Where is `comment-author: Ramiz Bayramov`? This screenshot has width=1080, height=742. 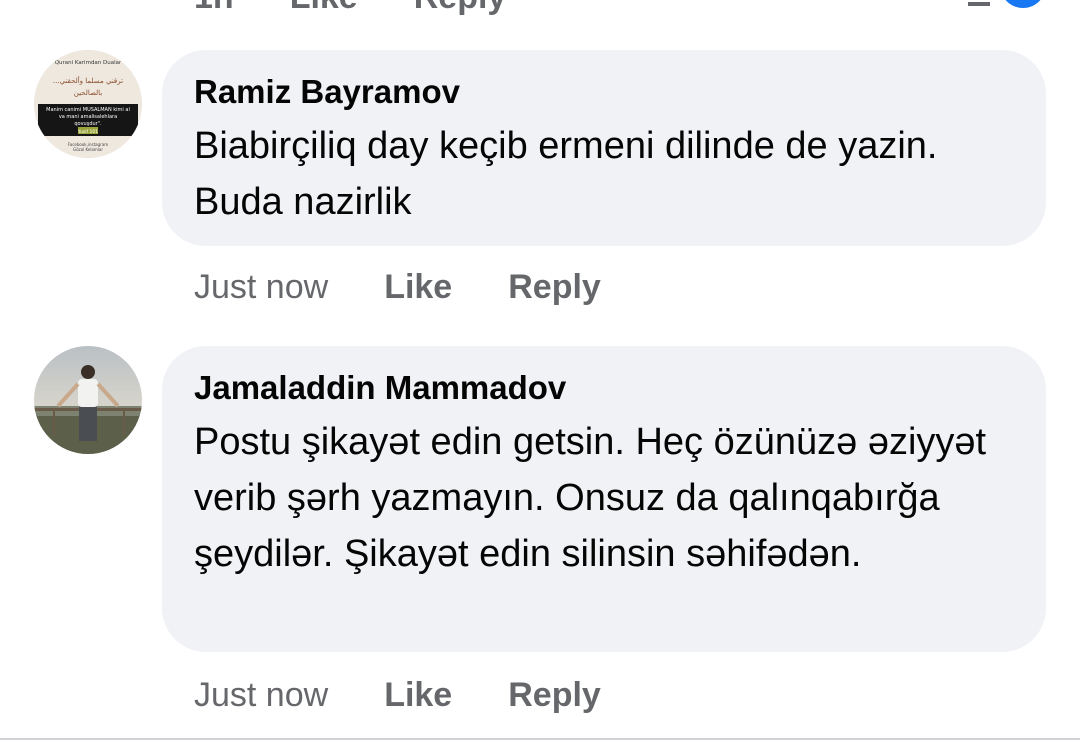
comment-author: Ramiz Bayramov is located at coordinates (600, 92).